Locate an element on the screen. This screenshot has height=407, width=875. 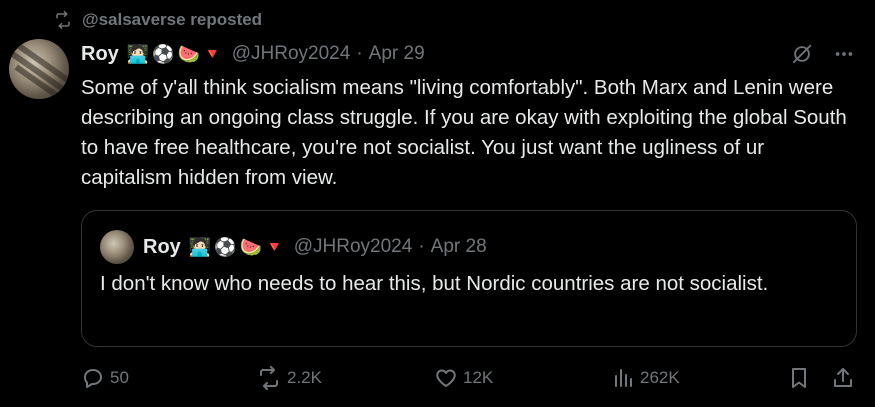
like-count: 12K is located at coordinates (478, 377).